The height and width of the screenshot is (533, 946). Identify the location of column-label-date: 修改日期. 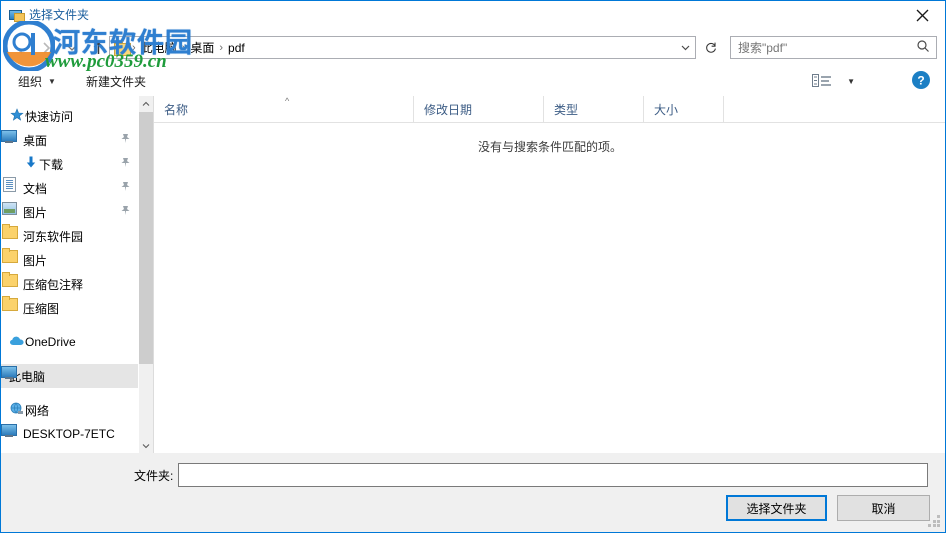
(448, 109).